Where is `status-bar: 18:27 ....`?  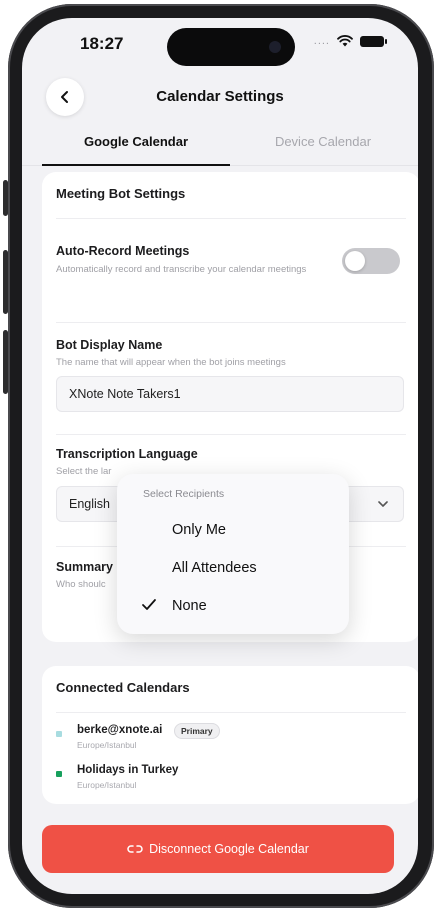
status-bar: 18:27 .... is located at coordinates (220, 44).